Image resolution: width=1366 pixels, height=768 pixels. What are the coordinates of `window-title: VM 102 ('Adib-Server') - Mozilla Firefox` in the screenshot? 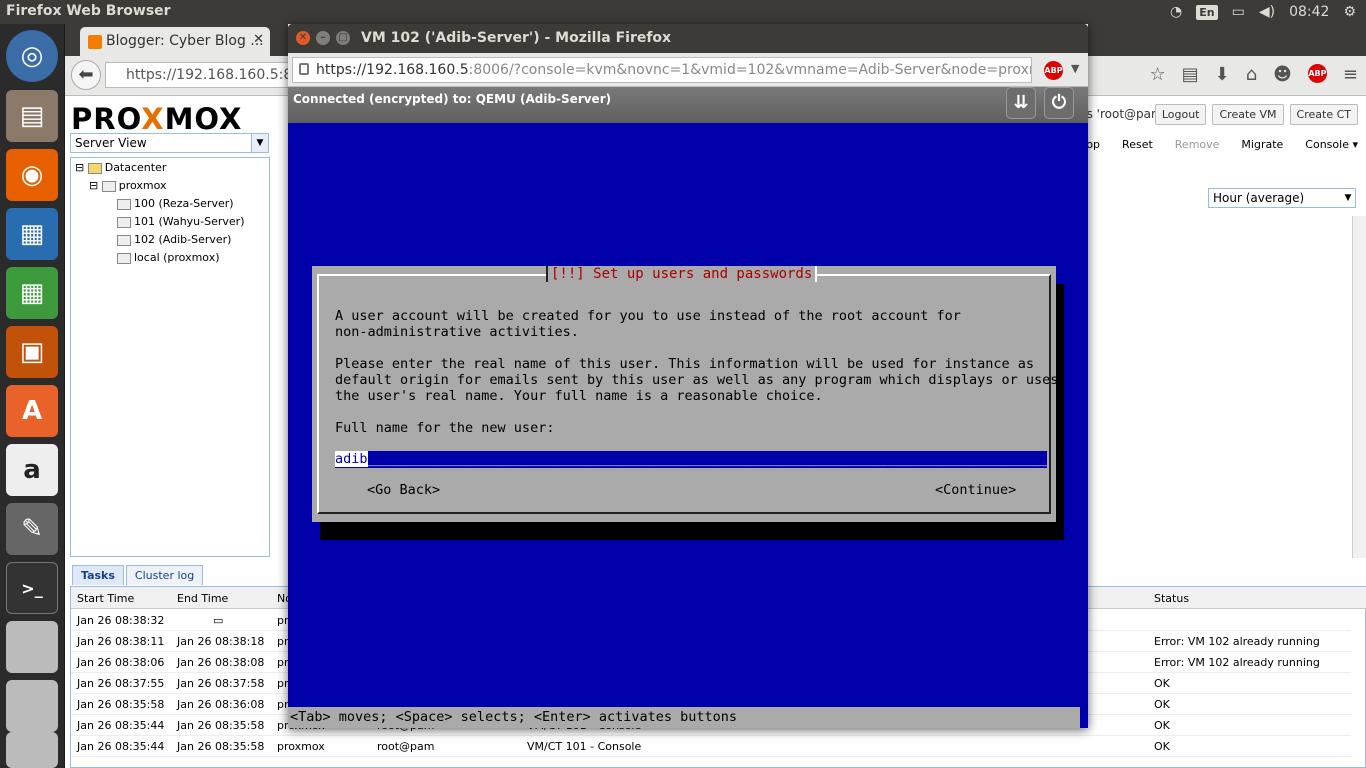 It's located at (516, 38).